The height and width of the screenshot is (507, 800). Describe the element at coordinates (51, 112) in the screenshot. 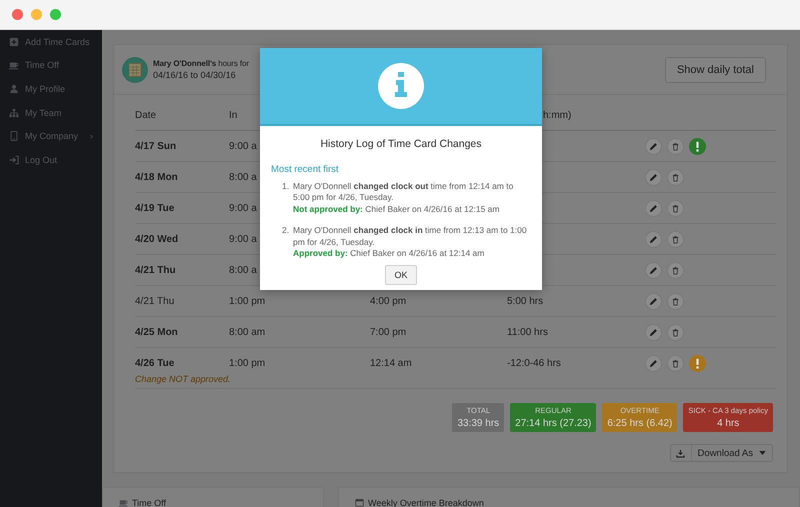

I see `sidebar-item: My Team` at that location.